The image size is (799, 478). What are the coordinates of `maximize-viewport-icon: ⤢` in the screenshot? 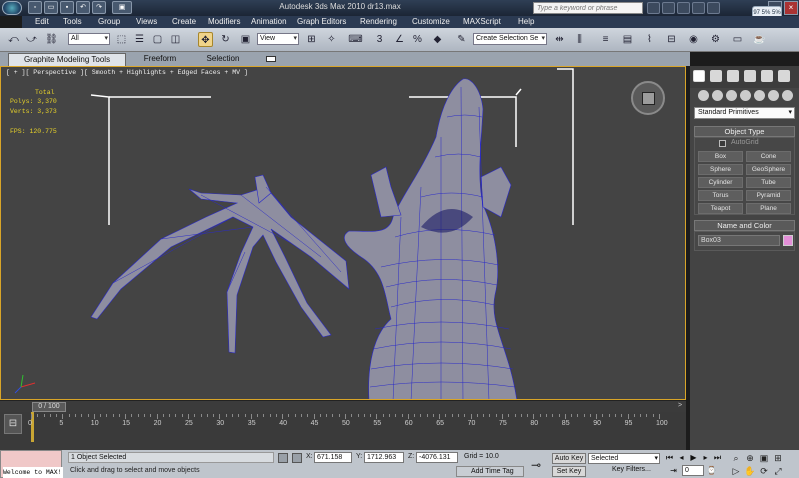 It's located at (778, 471).